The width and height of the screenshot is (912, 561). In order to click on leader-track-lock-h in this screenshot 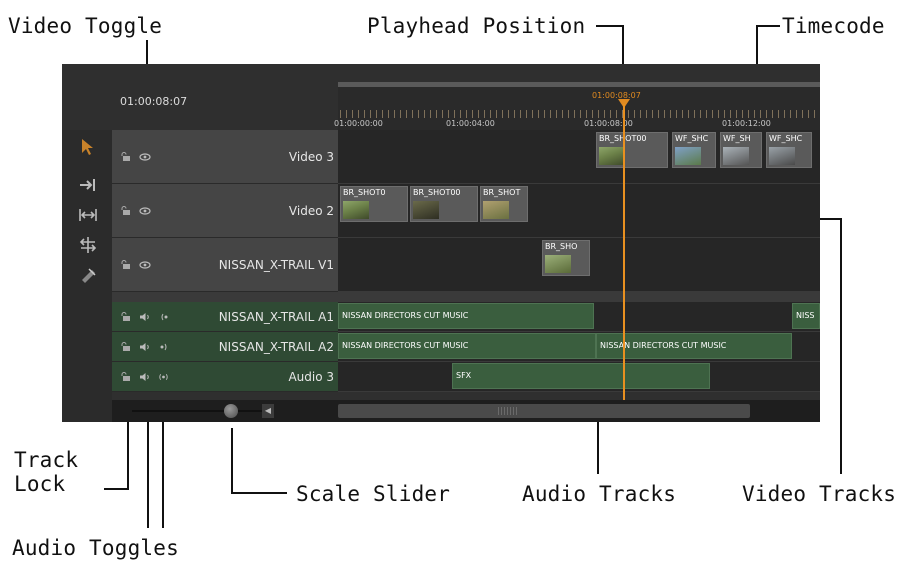, I will do `click(116, 489)`.